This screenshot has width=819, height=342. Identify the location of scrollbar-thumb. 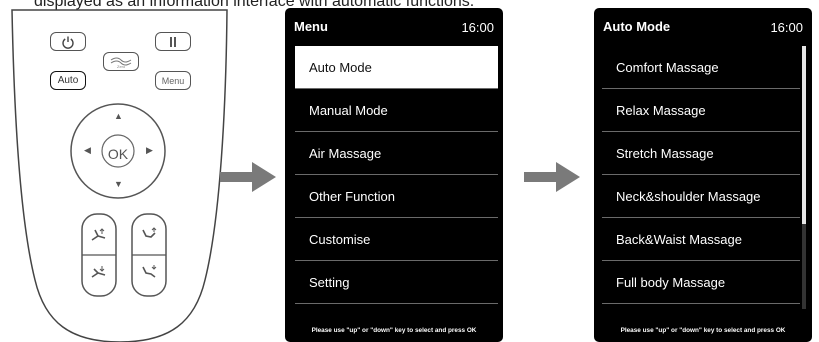
(804, 135).